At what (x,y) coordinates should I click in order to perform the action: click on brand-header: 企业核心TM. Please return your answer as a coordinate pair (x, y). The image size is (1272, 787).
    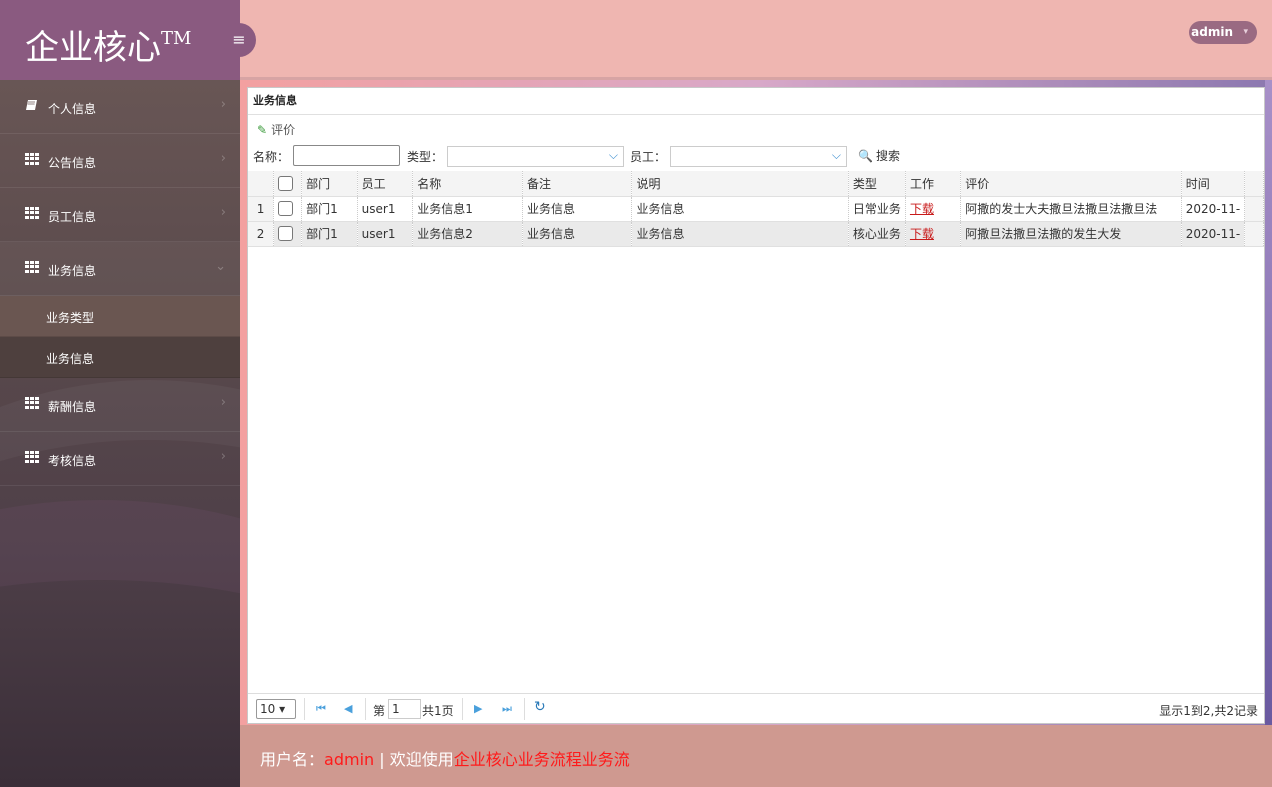
    Looking at the image, I should click on (120, 40).